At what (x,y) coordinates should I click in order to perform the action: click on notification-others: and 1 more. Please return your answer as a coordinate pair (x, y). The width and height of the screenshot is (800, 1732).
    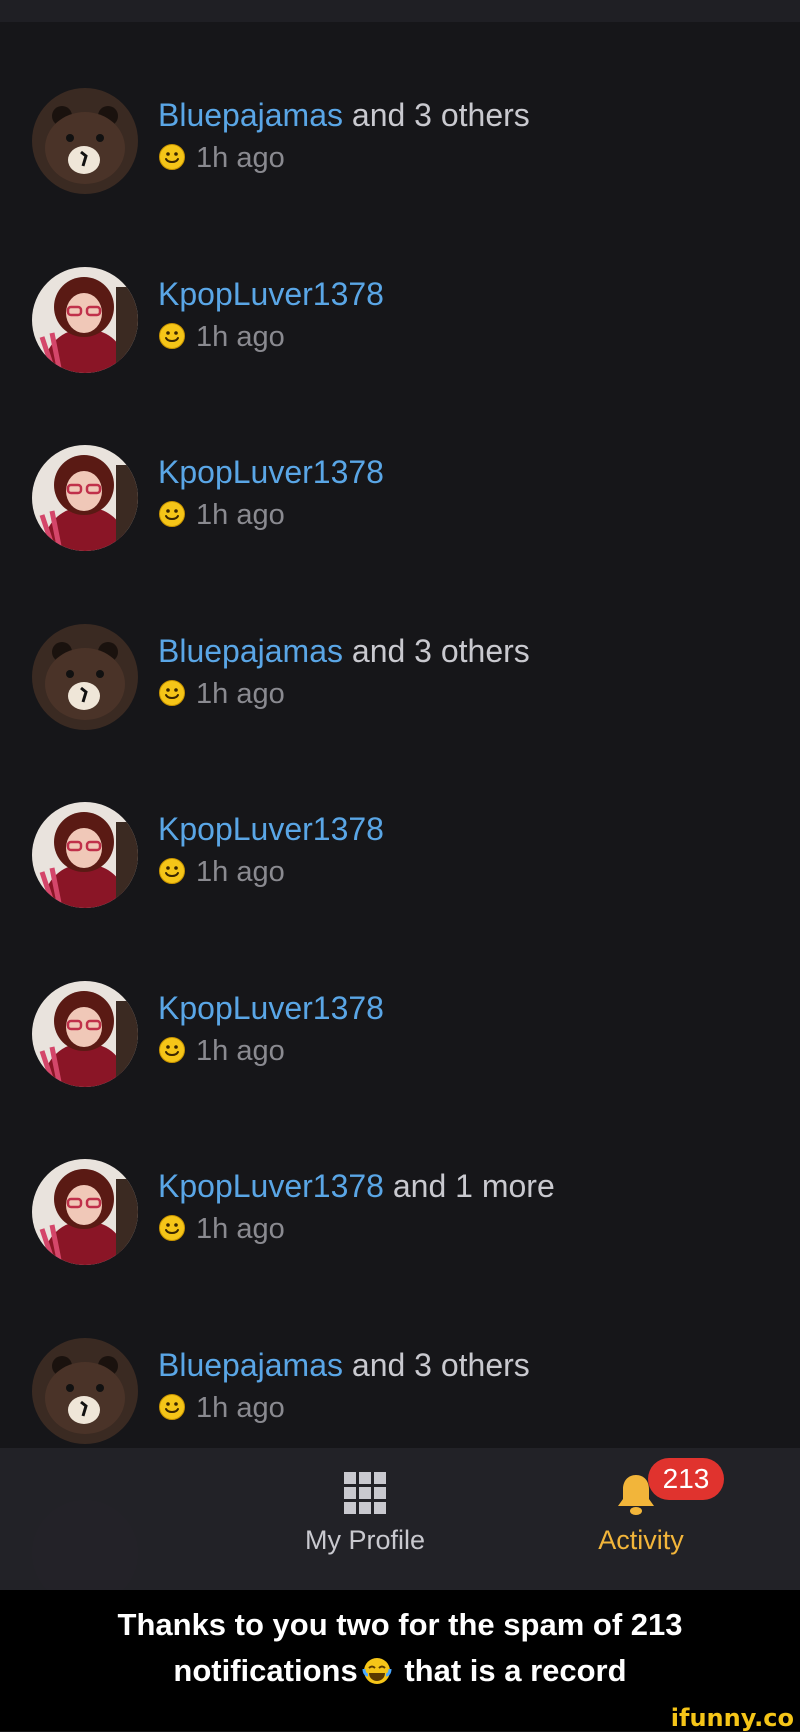
    Looking at the image, I should click on (469, 1186).